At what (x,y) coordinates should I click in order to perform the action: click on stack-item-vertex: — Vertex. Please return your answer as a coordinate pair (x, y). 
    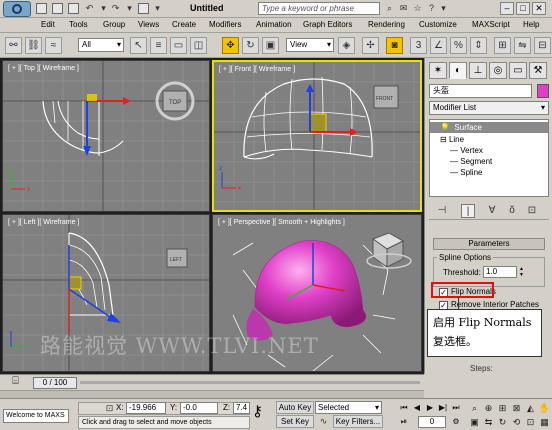
    Looking at the image, I should click on (489, 150).